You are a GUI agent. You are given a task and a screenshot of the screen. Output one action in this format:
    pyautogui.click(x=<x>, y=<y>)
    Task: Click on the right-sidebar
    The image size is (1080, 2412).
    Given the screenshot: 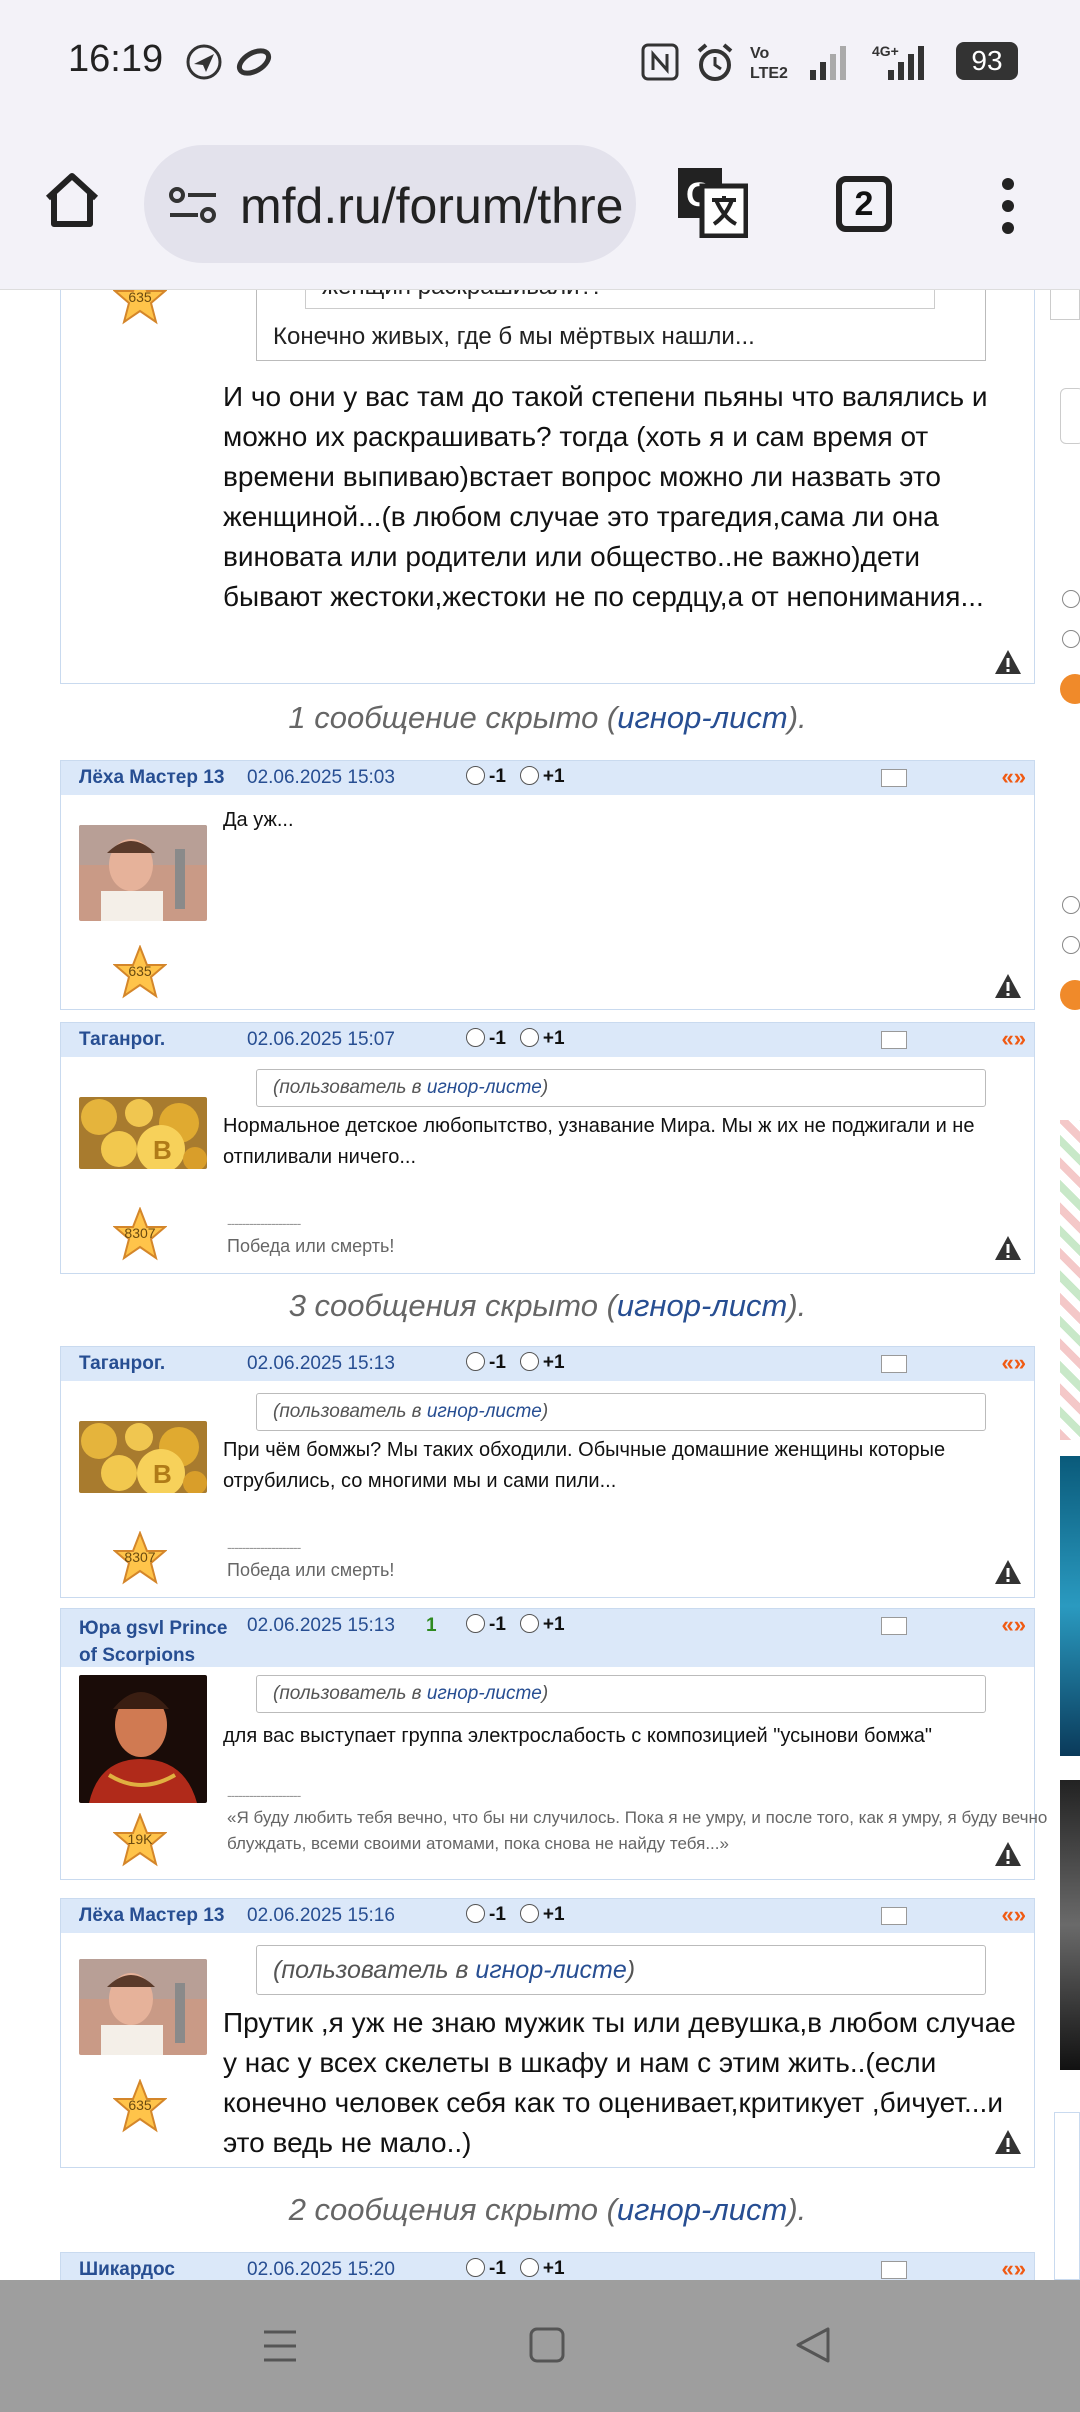 What is the action you would take?
    pyautogui.click(x=1065, y=1285)
    